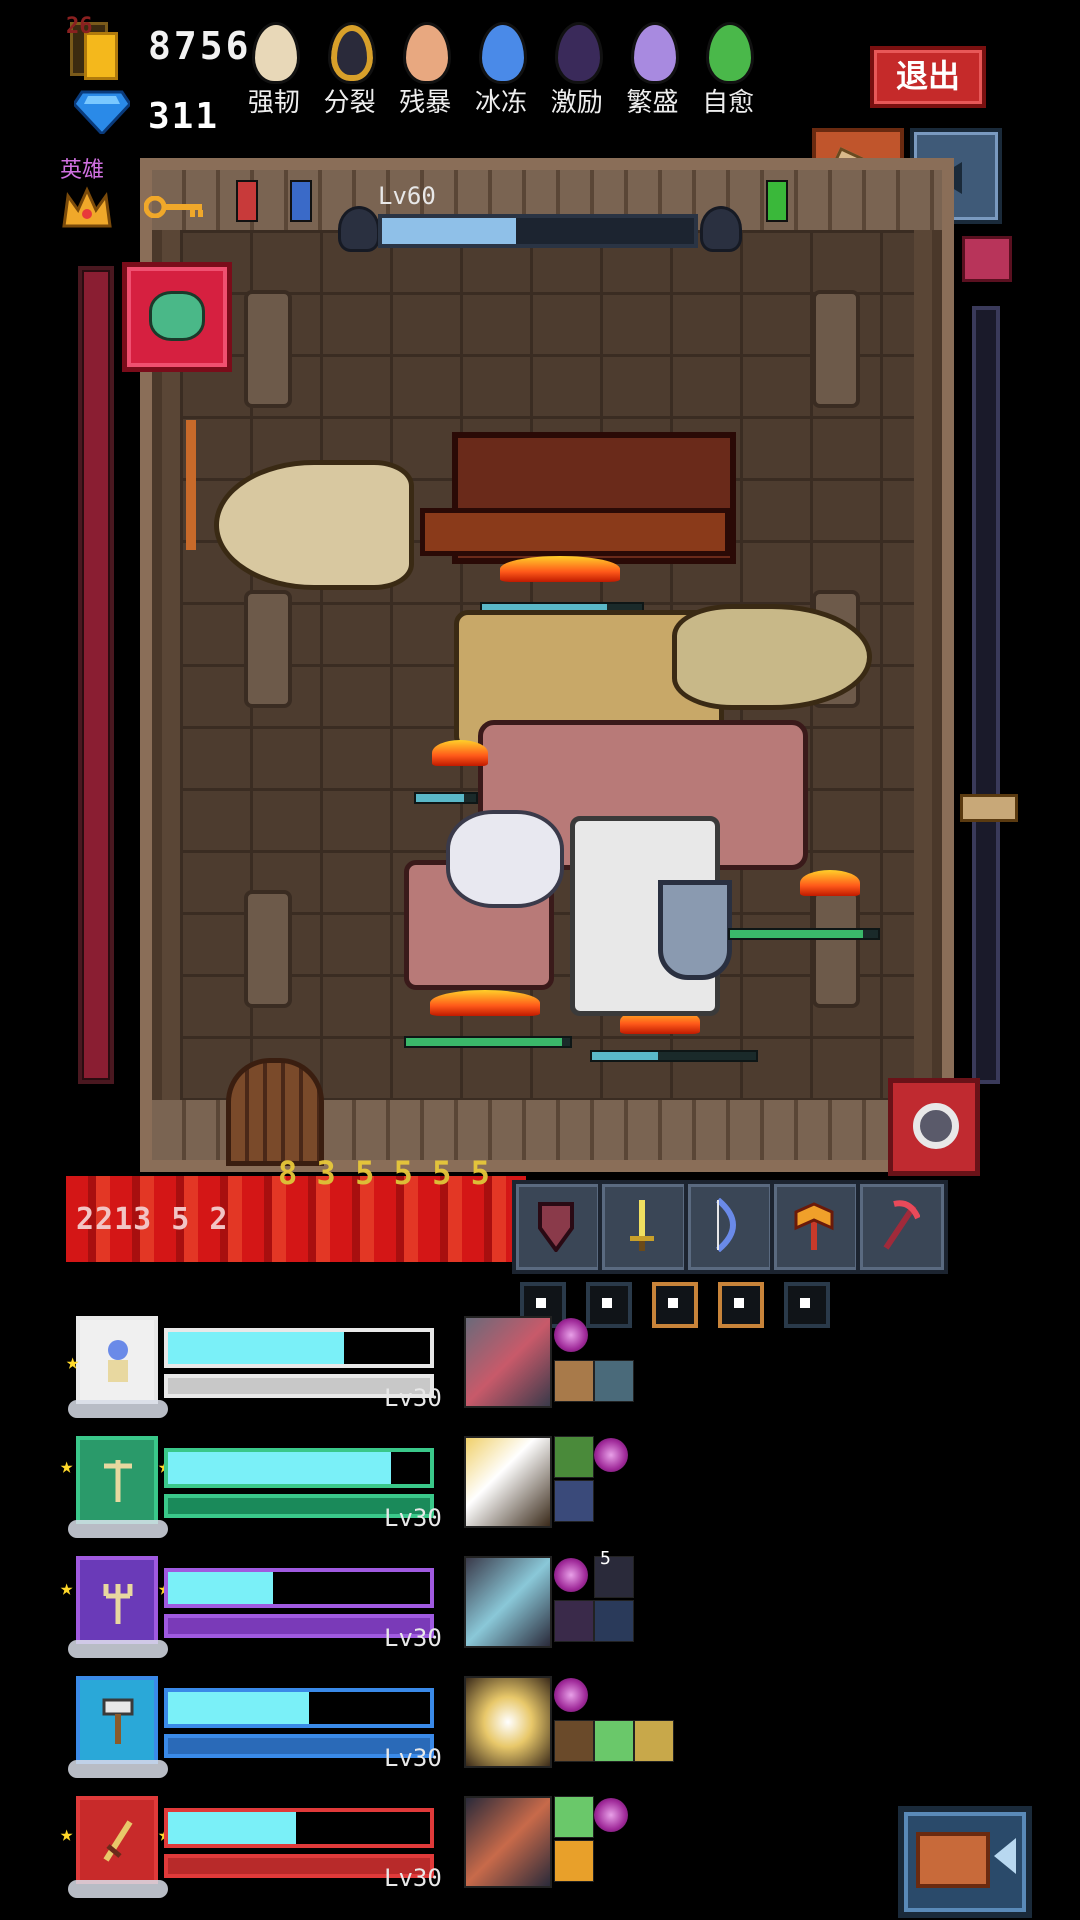 Image resolution: width=1080 pixels, height=1920 pixels. Describe the element at coordinates (741, 1305) in the screenshot. I see `page-dot-active` at that location.